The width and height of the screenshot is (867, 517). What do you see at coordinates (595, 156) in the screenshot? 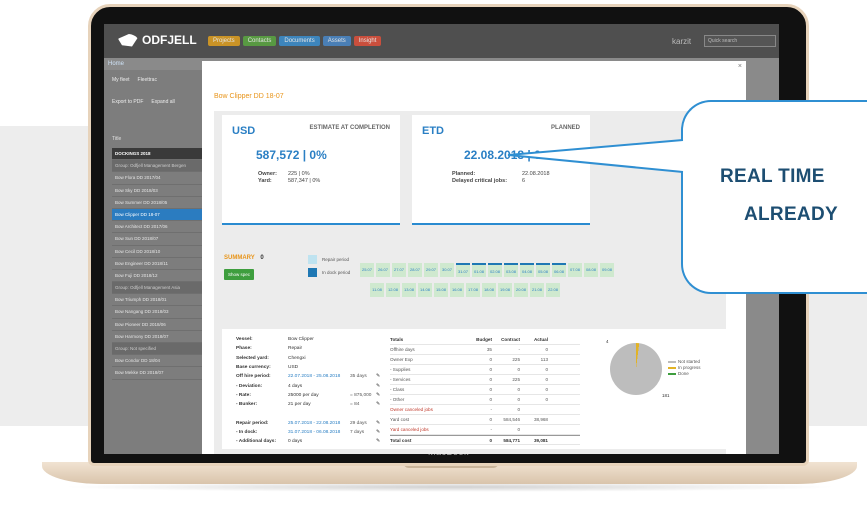
I see `callout-pointer` at bounding box center [595, 156].